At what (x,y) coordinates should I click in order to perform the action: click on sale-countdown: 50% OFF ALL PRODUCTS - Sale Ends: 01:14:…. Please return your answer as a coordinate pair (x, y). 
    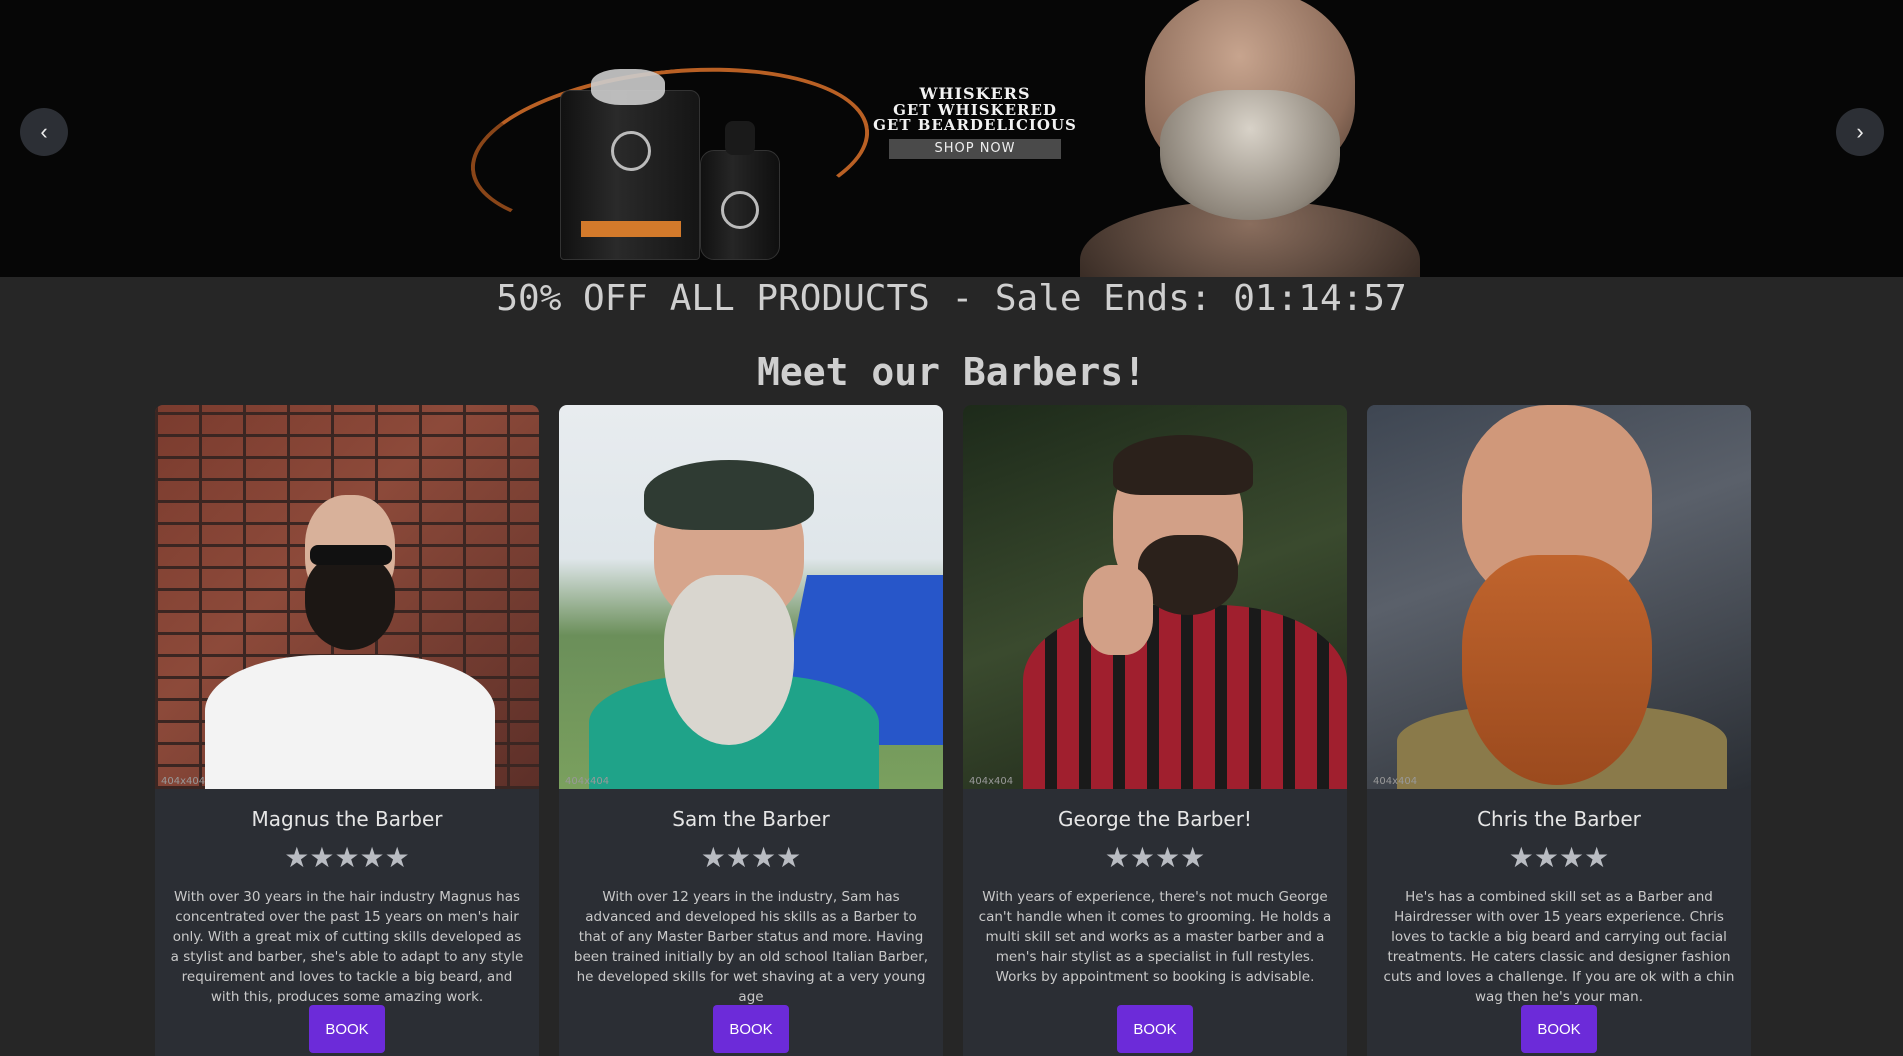
    Looking at the image, I should click on (951, 298).